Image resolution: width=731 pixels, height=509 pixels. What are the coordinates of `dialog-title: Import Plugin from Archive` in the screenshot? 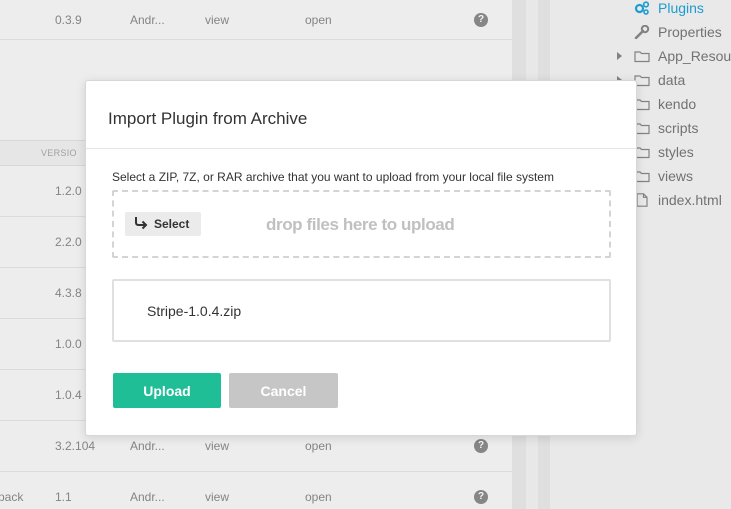 It's located at (208, 118).